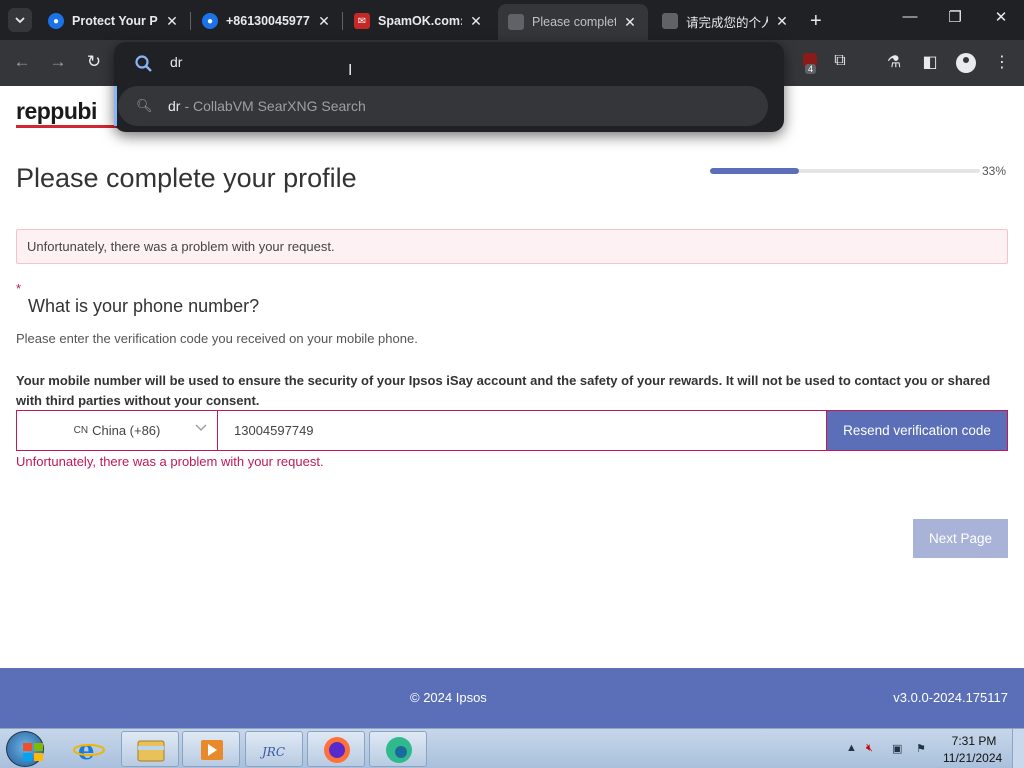 The height and width of the screenshot is (768, 1024). I want to click on svg-text: JRC, so click(272, 752).